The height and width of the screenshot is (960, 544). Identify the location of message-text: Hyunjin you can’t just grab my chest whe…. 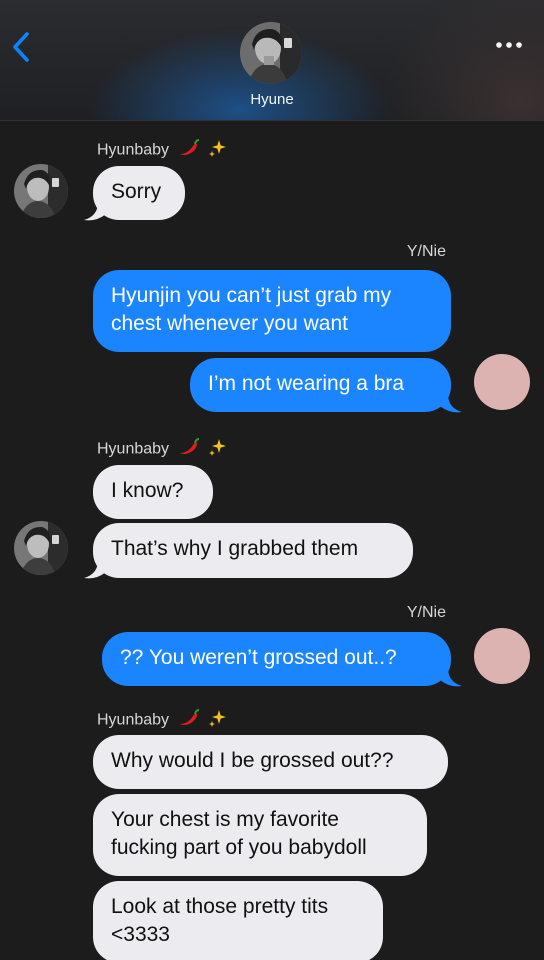
(251, 309).